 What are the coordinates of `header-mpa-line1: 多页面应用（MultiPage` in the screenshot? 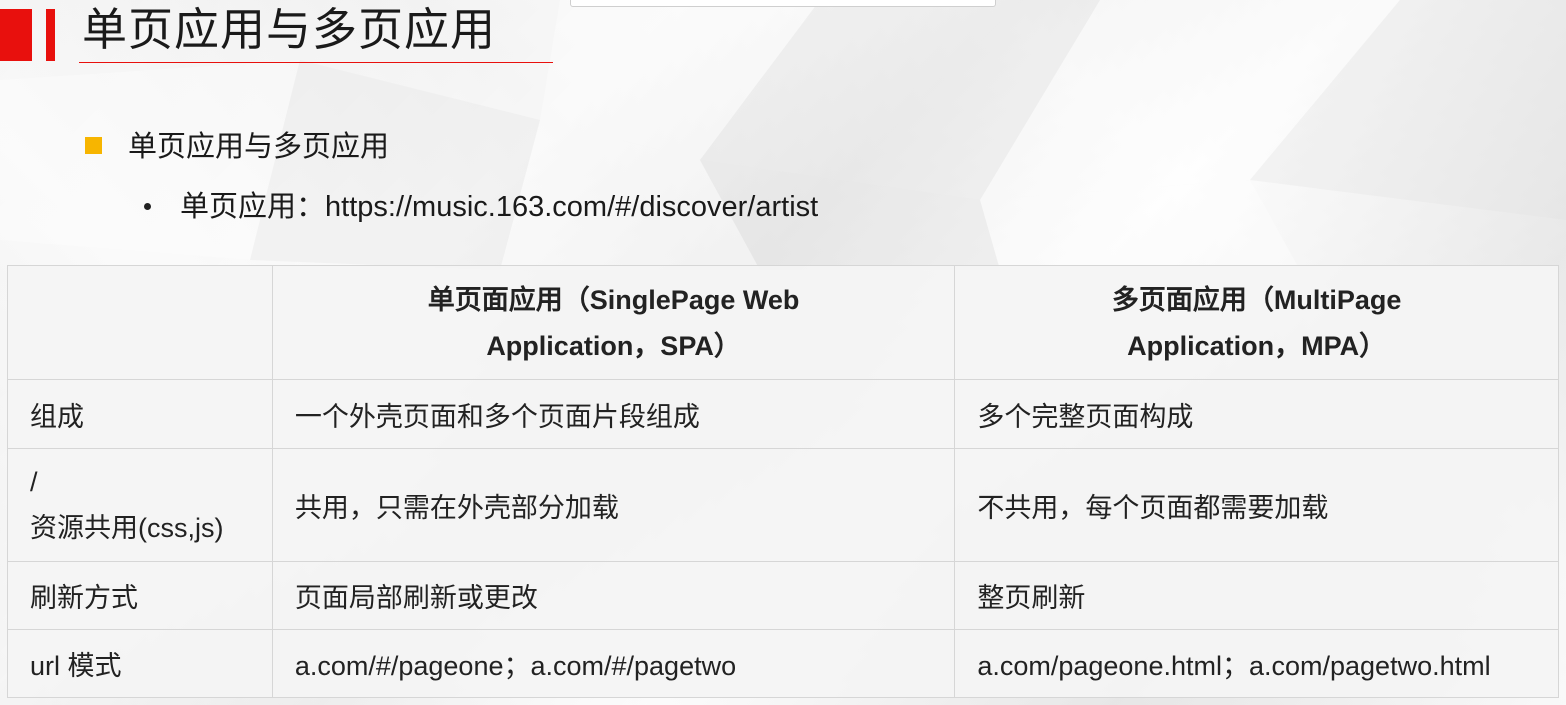 It's located at (1256, 299).